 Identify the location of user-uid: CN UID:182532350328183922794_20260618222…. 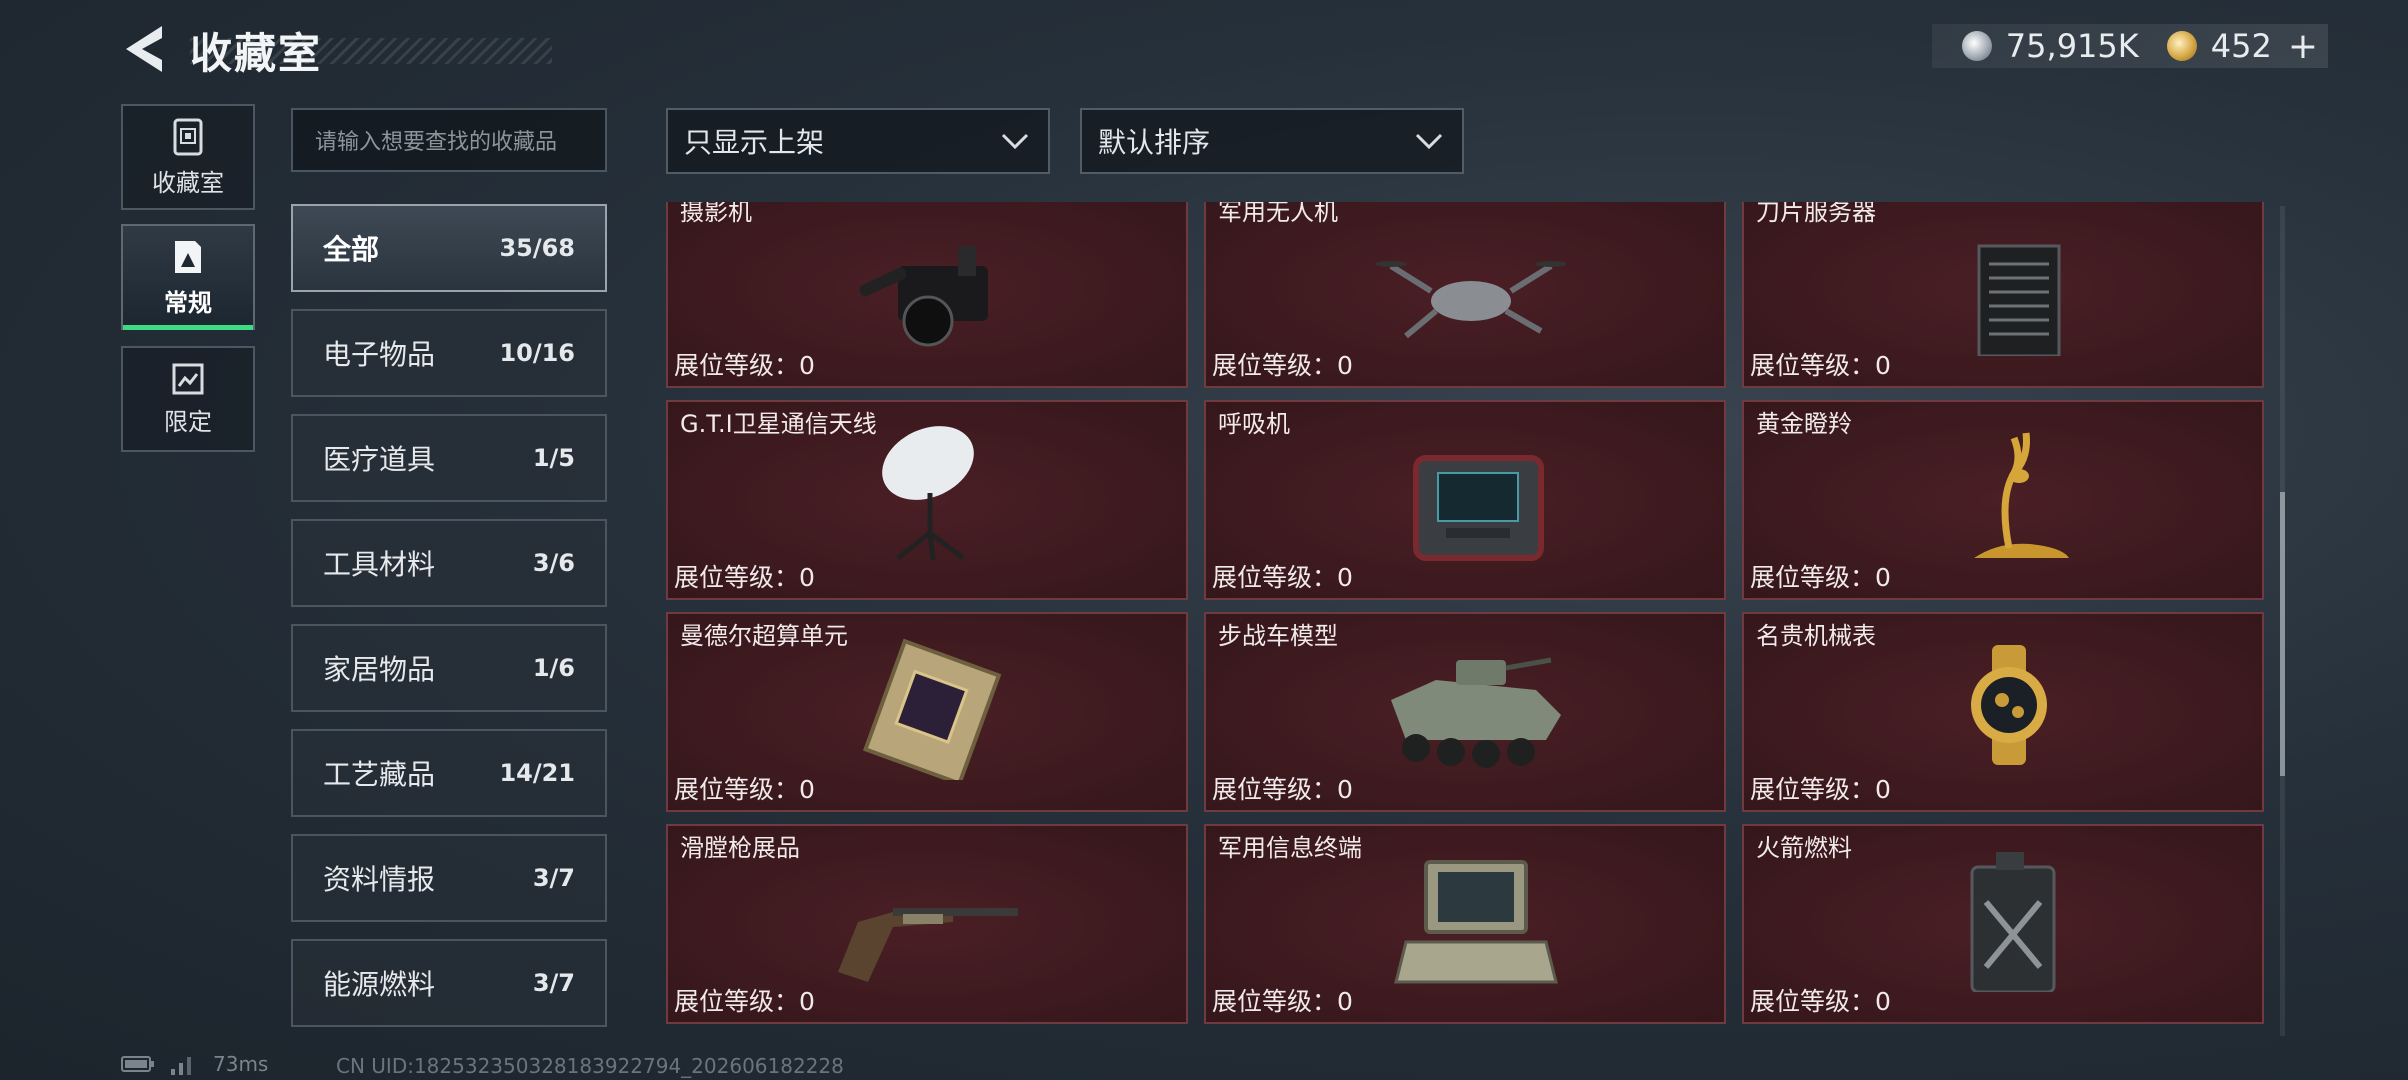
(590, 1066).